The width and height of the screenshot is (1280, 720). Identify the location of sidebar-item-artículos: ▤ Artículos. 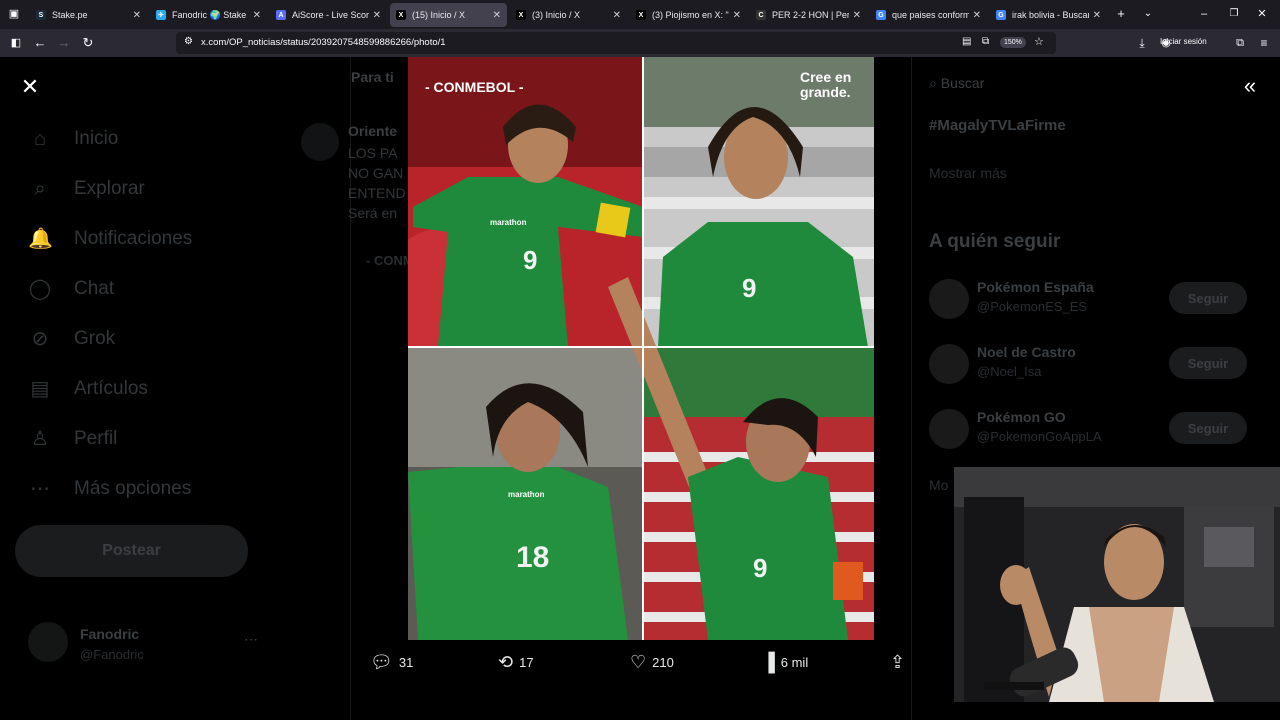
(88, 389).